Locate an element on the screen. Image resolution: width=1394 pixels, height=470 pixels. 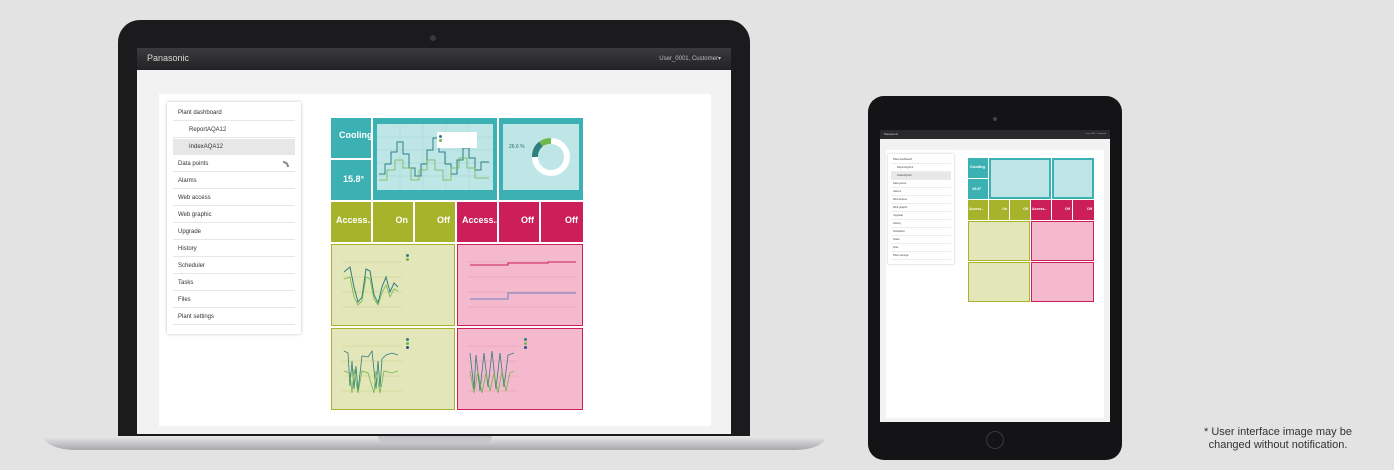
temperature-tile: 15.8° is located at coordinates (351, 180).